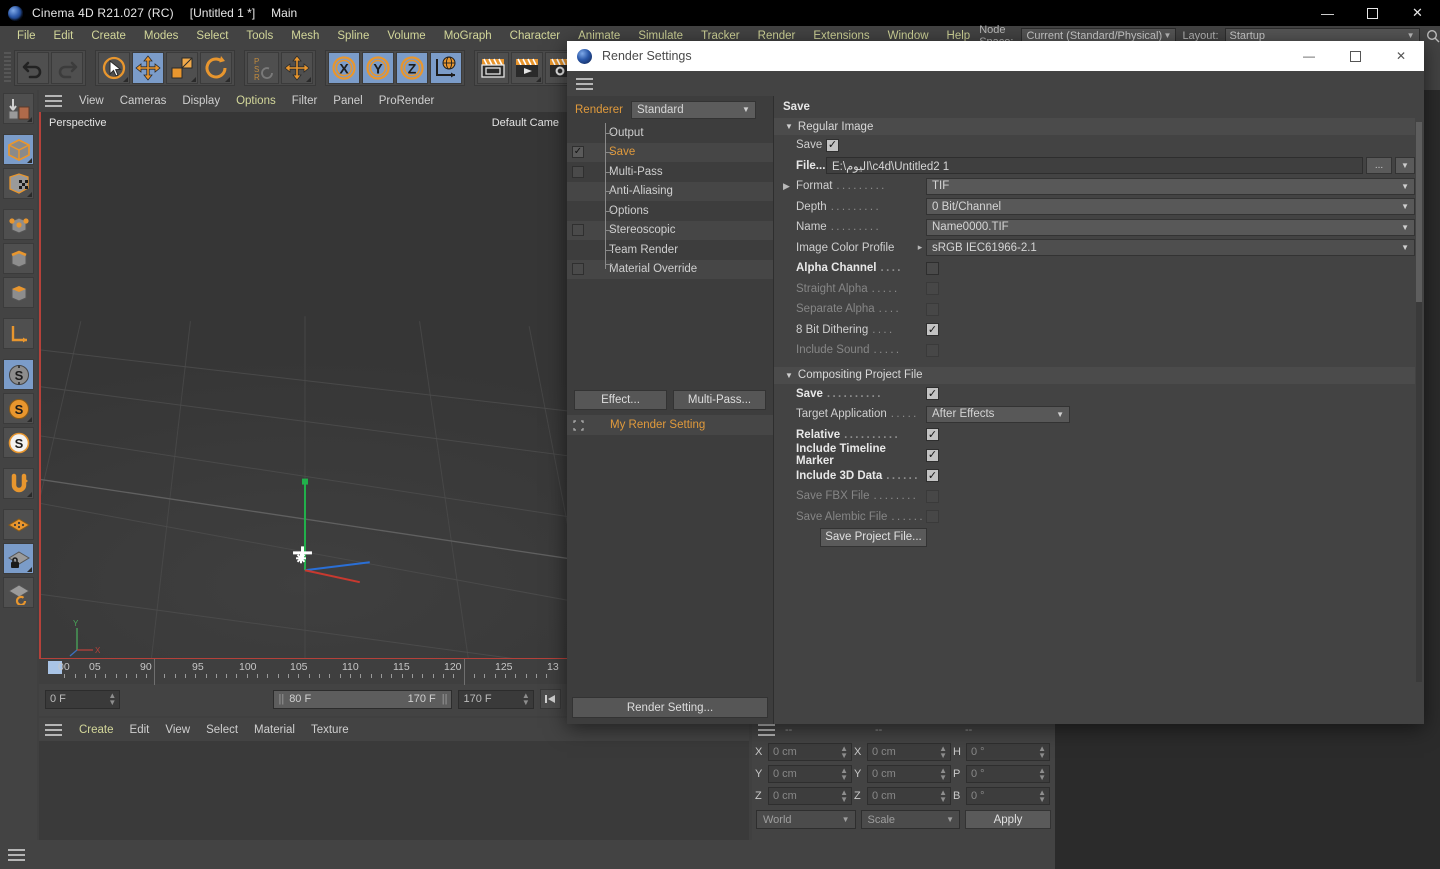 This screenshot has width=1440, height=869. I want to click on jump-to-start-icon, so click(550, 699).